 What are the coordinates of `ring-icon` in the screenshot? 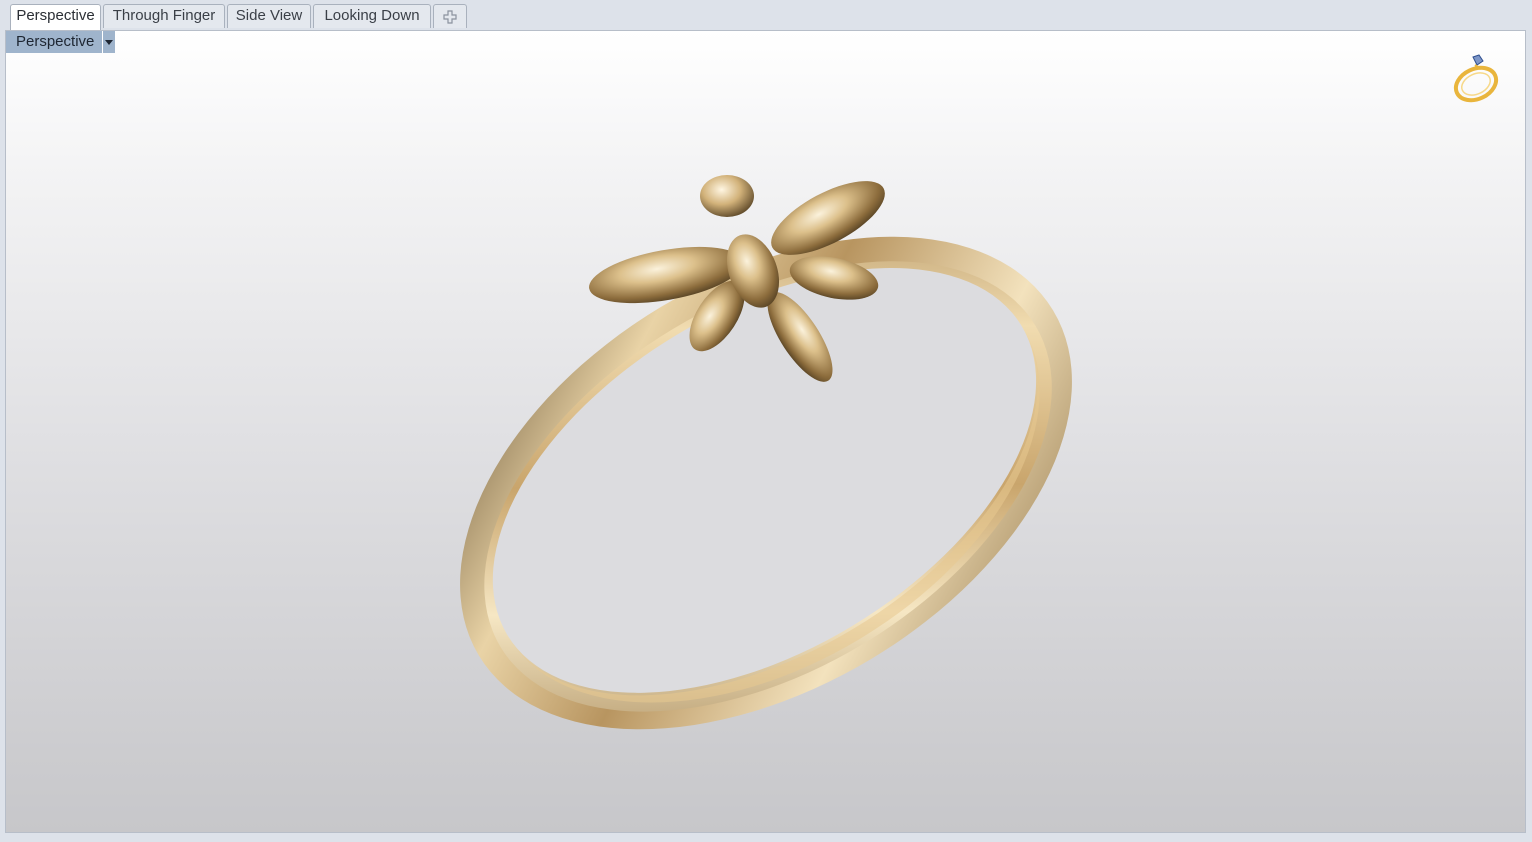 It's located at (1476, 77).